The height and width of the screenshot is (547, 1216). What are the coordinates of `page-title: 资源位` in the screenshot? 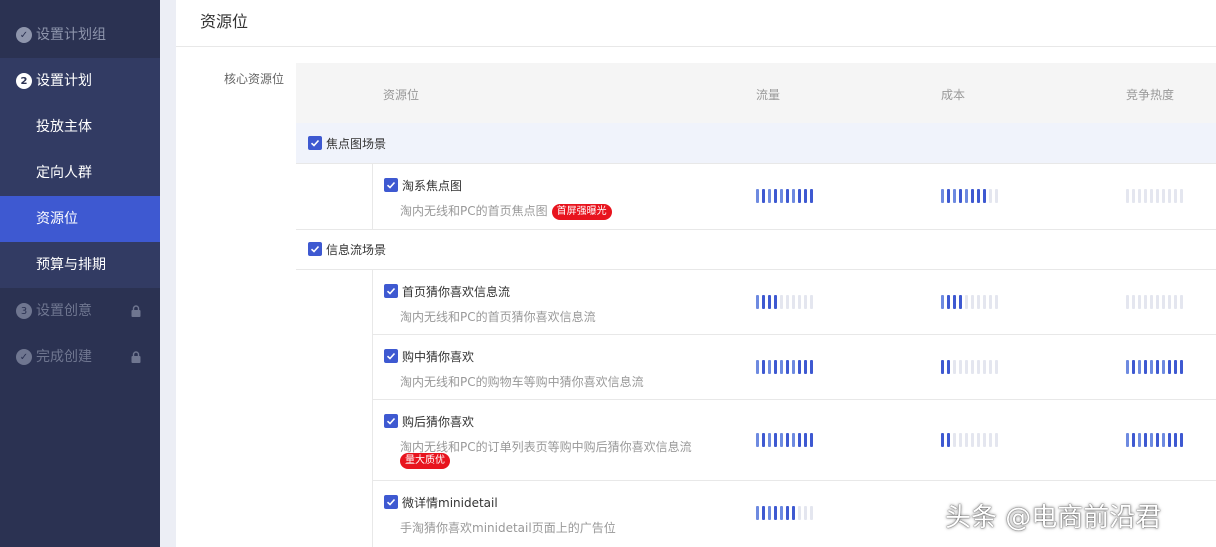 It's located at (224, 21).